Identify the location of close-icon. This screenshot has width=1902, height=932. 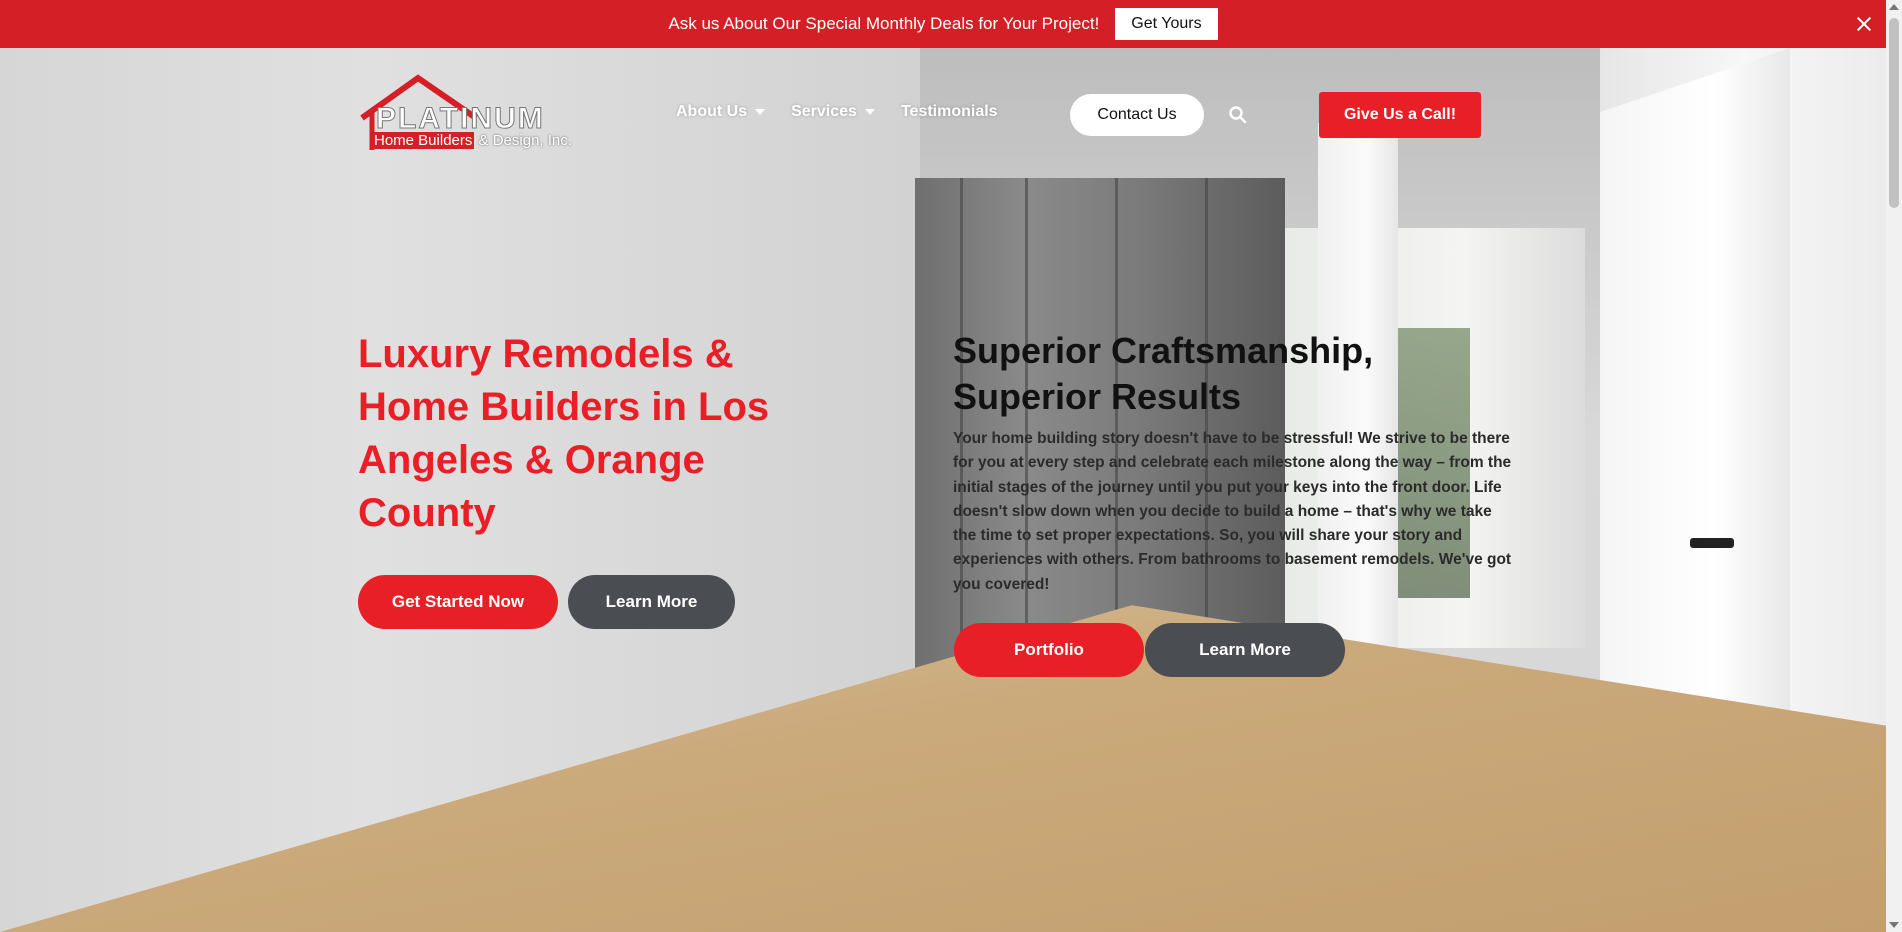
(1864, 24).